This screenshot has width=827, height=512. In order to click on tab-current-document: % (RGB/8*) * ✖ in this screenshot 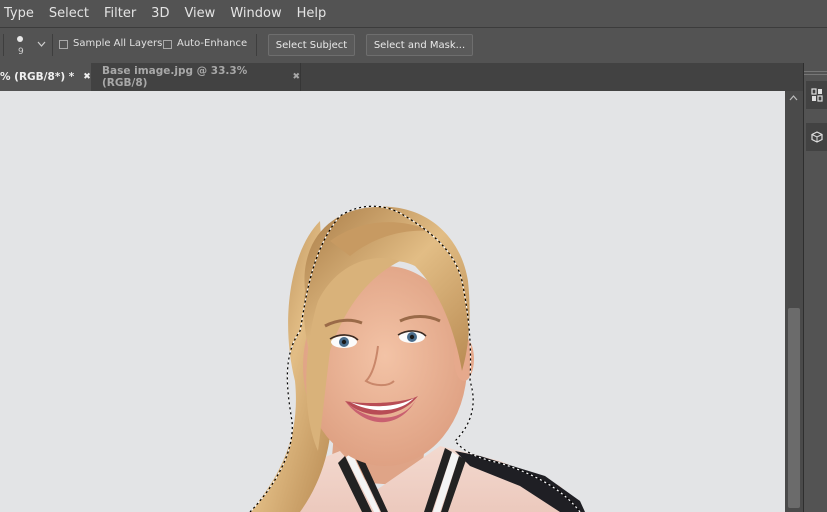, I will do `click(45, 77)`.